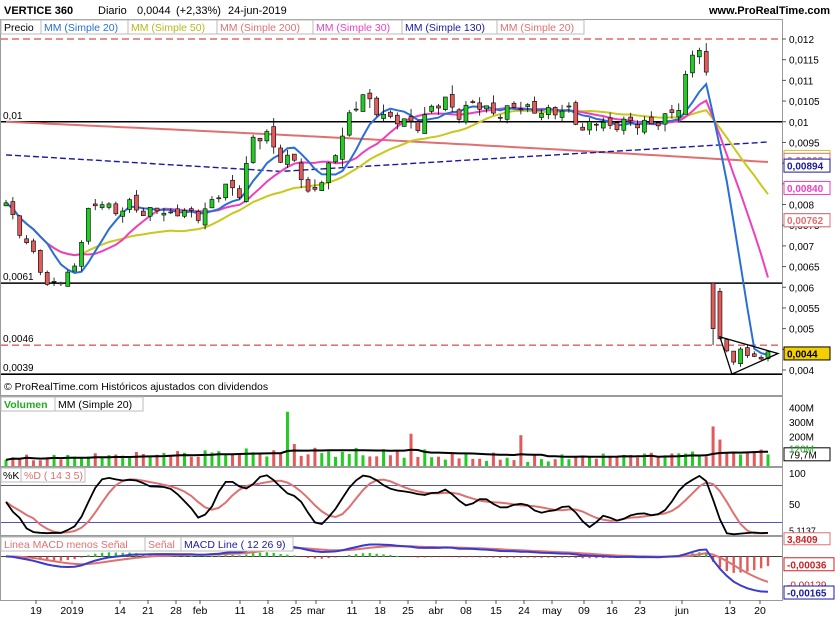 This screenshot has height=620, width=835. I want to click on legend-macd-hist: Linea MACD menos Señal, so click(66, 545).